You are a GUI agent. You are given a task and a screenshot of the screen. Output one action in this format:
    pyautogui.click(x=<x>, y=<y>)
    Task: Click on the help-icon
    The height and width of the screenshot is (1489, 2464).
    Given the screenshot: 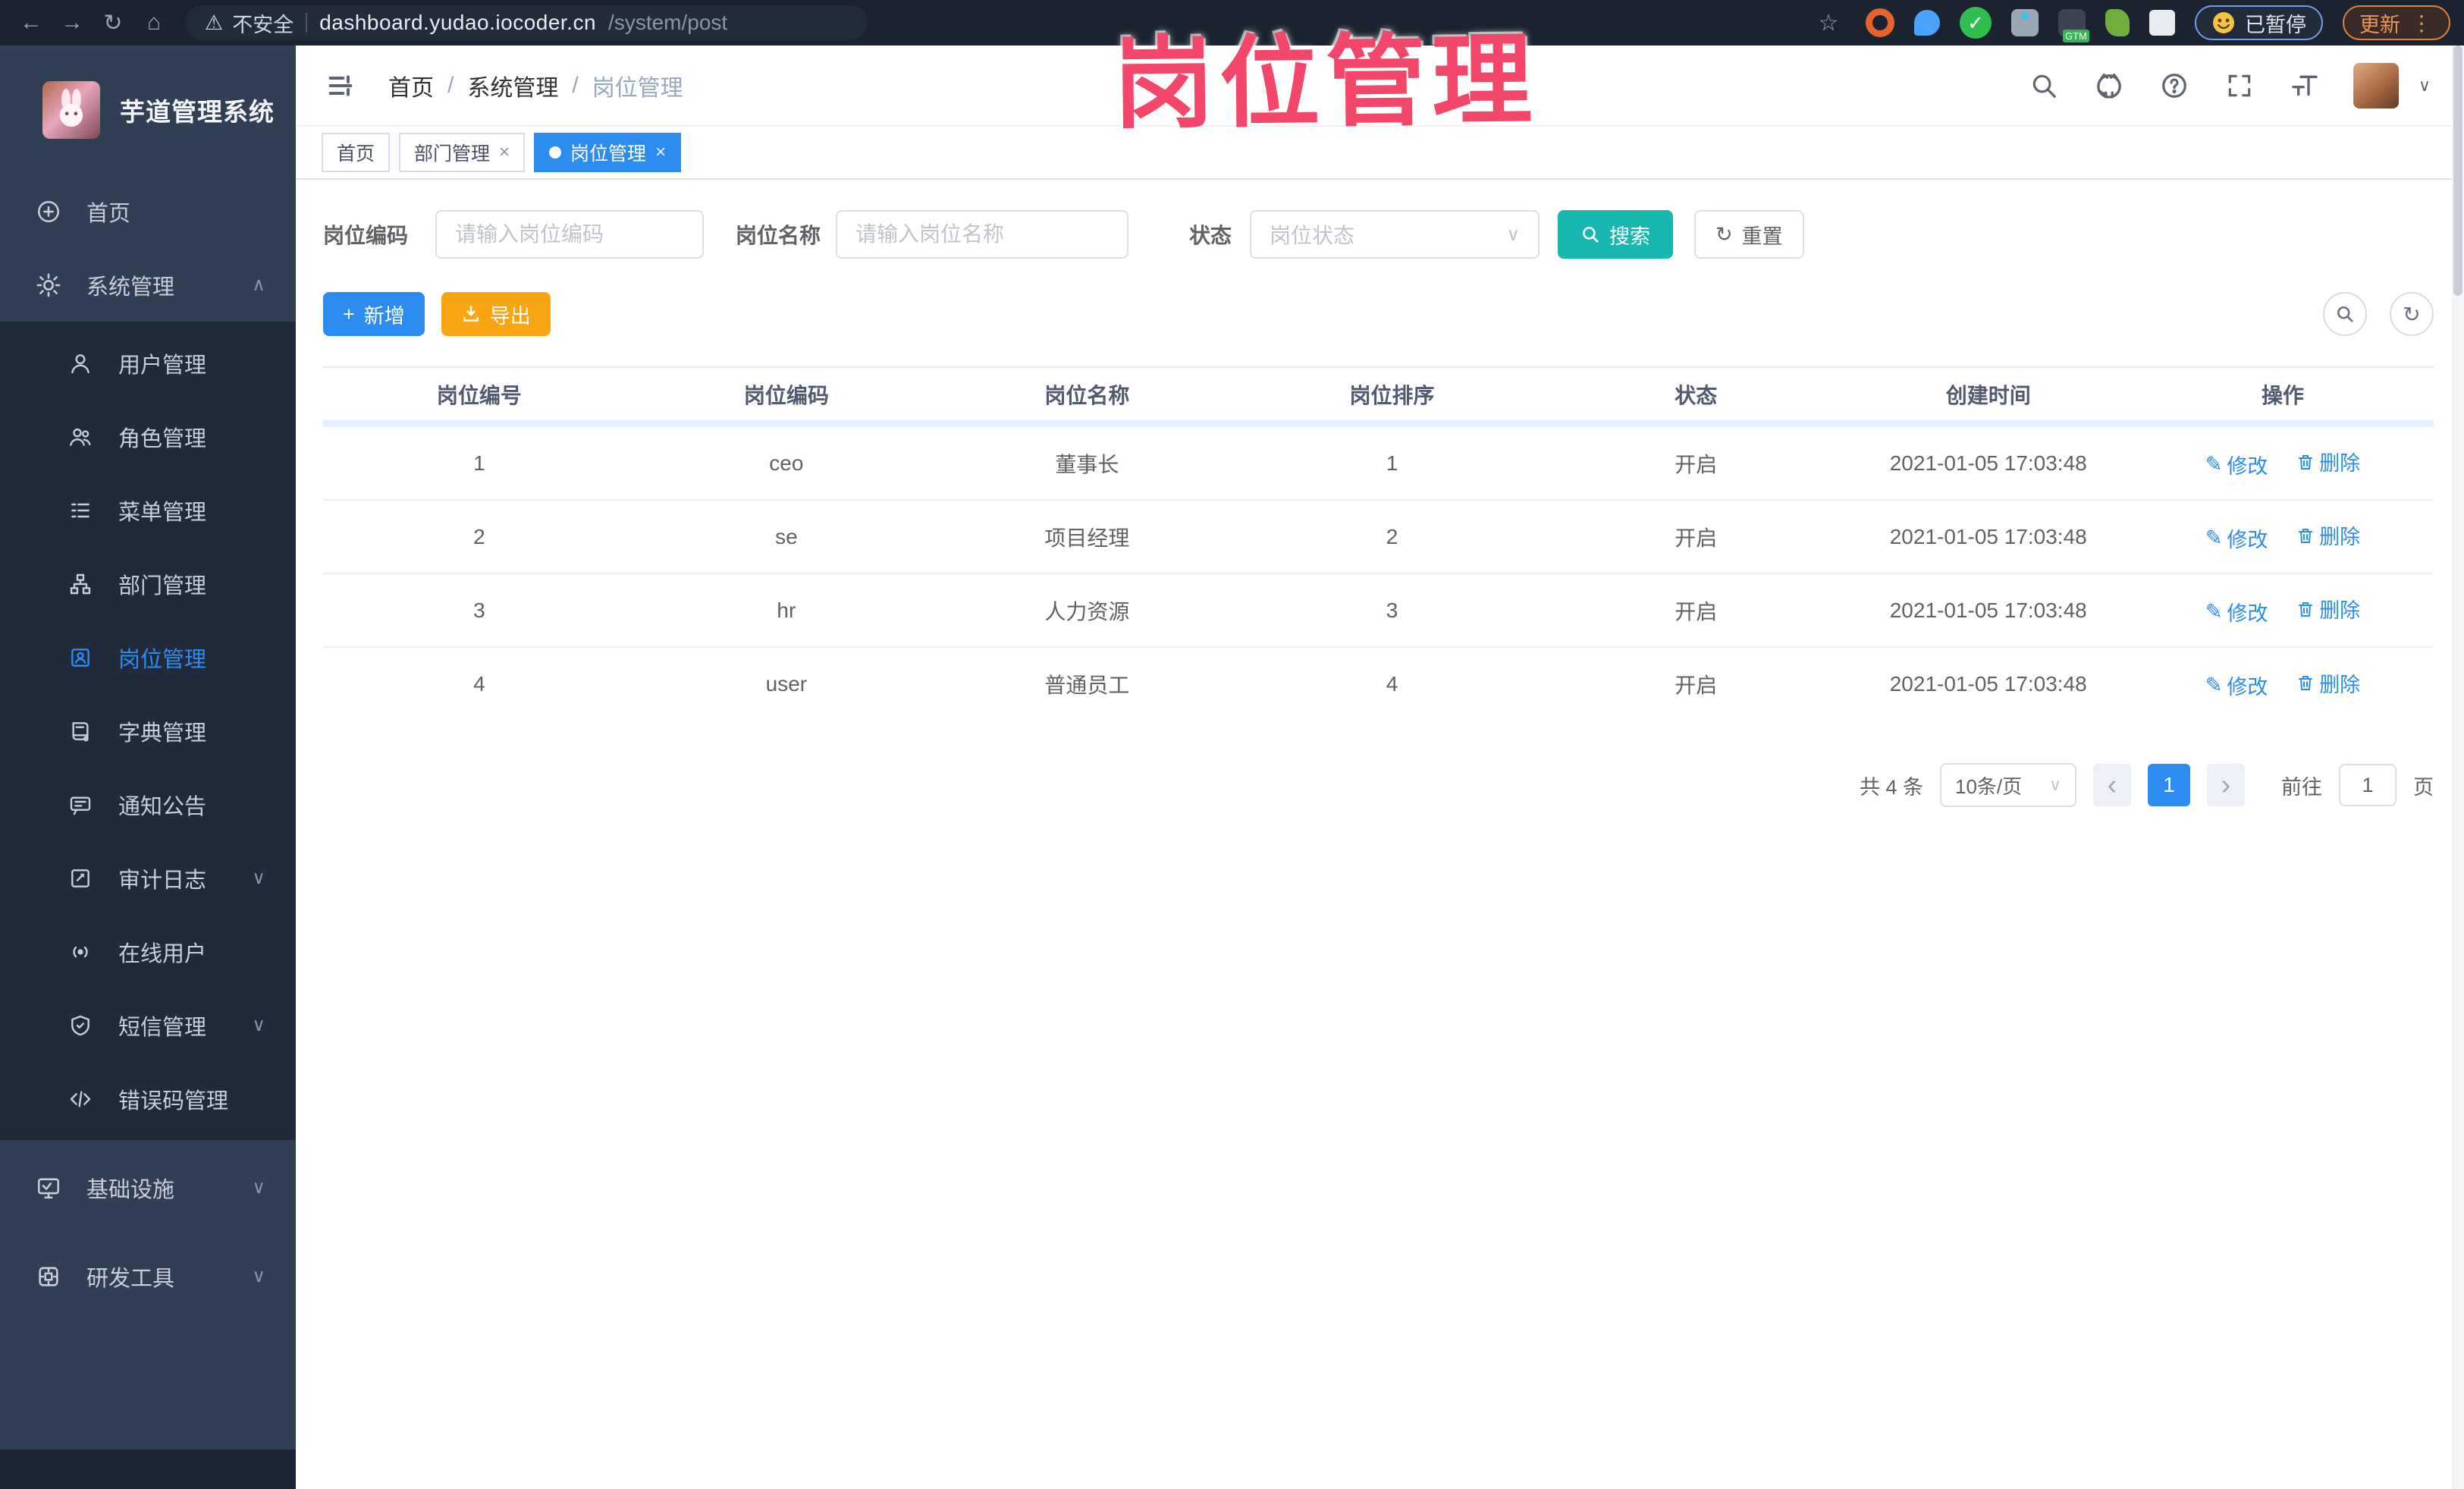 What is the action you would take?
    pyautogui.click(x=2174, y=85)
    